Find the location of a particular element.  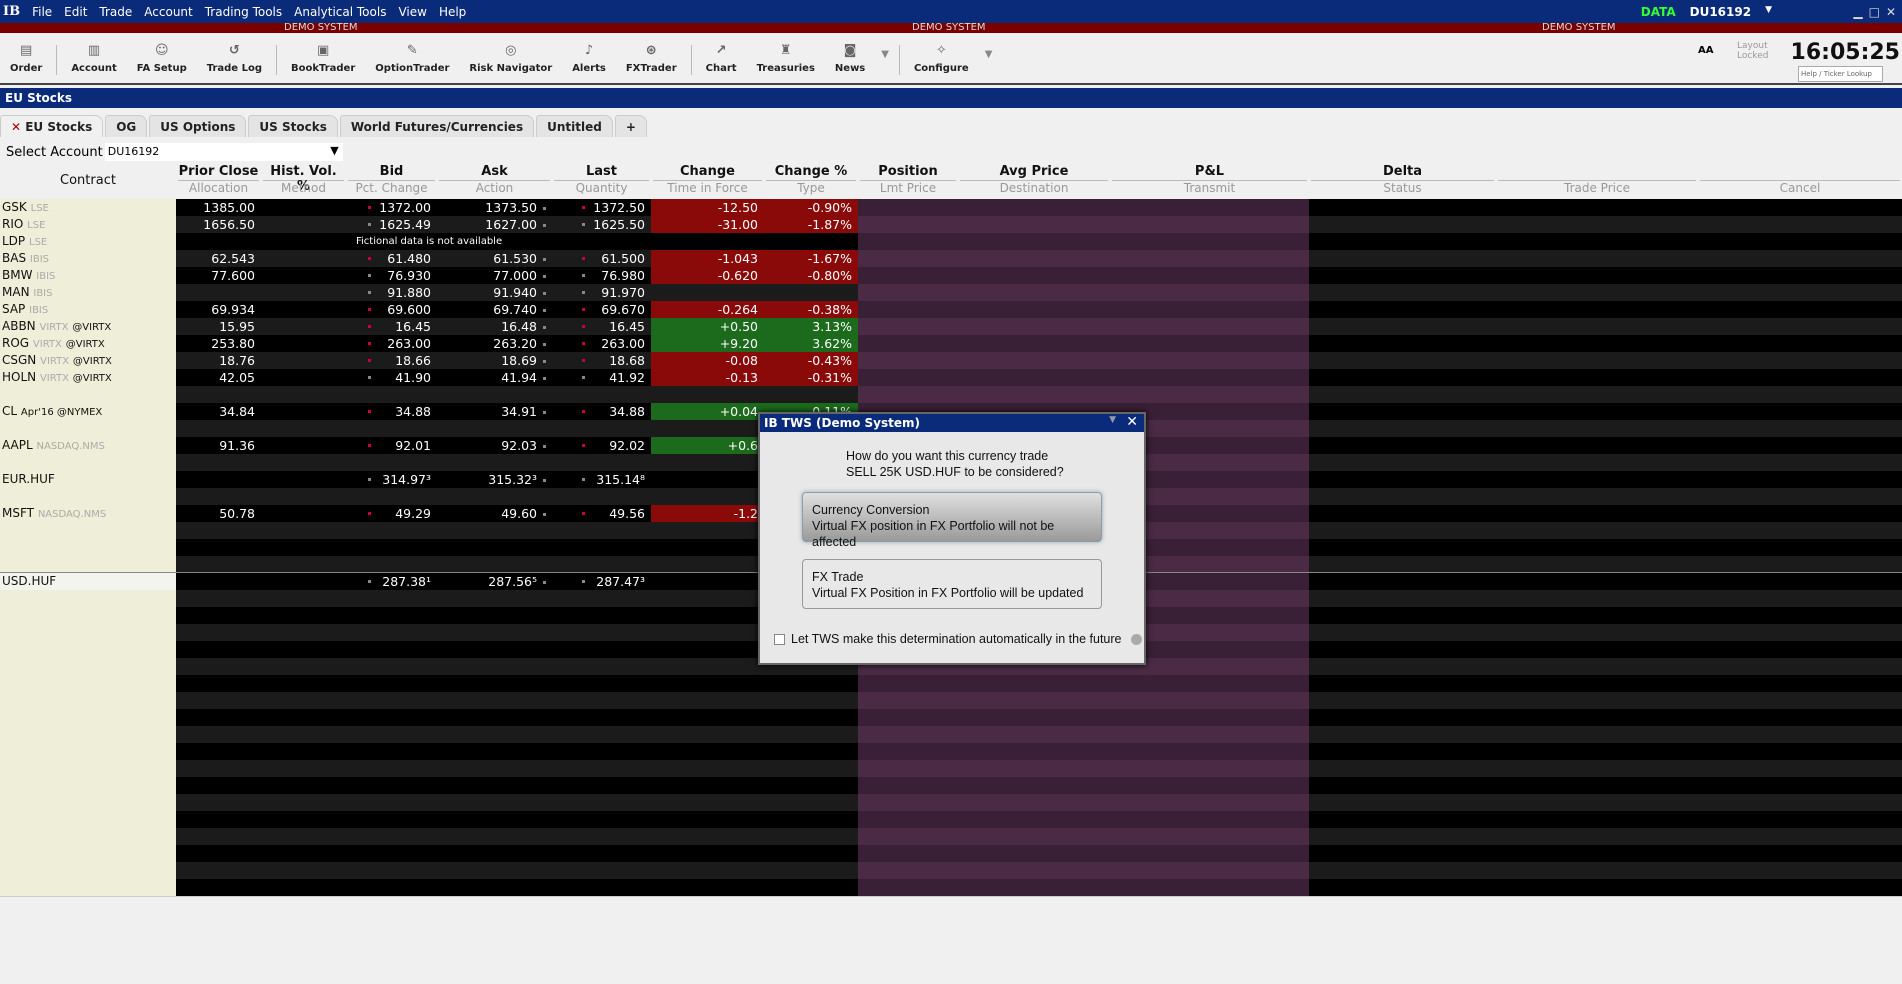

column-last: Last Quantity is located at coordinates (601, 181).